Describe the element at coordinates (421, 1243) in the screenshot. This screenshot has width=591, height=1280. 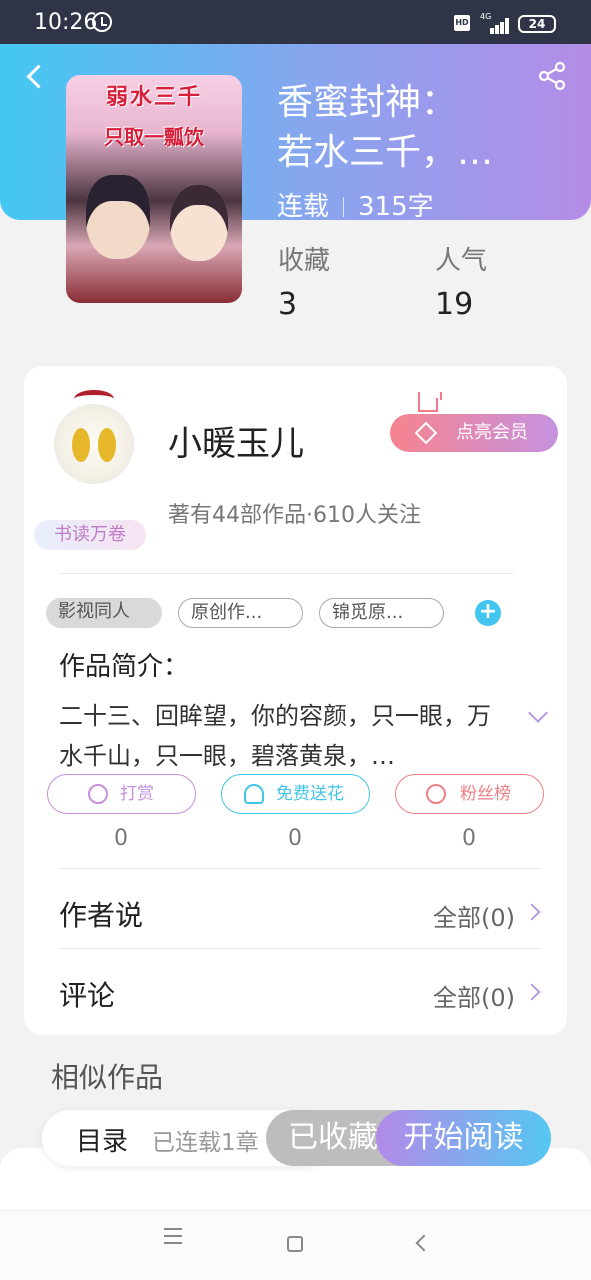
I see `nav-back-icon` at that location.